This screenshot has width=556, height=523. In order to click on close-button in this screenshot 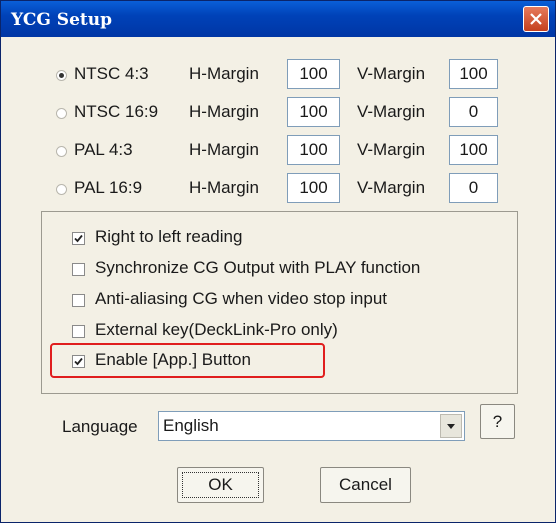, I will do `click(536, 19)`.